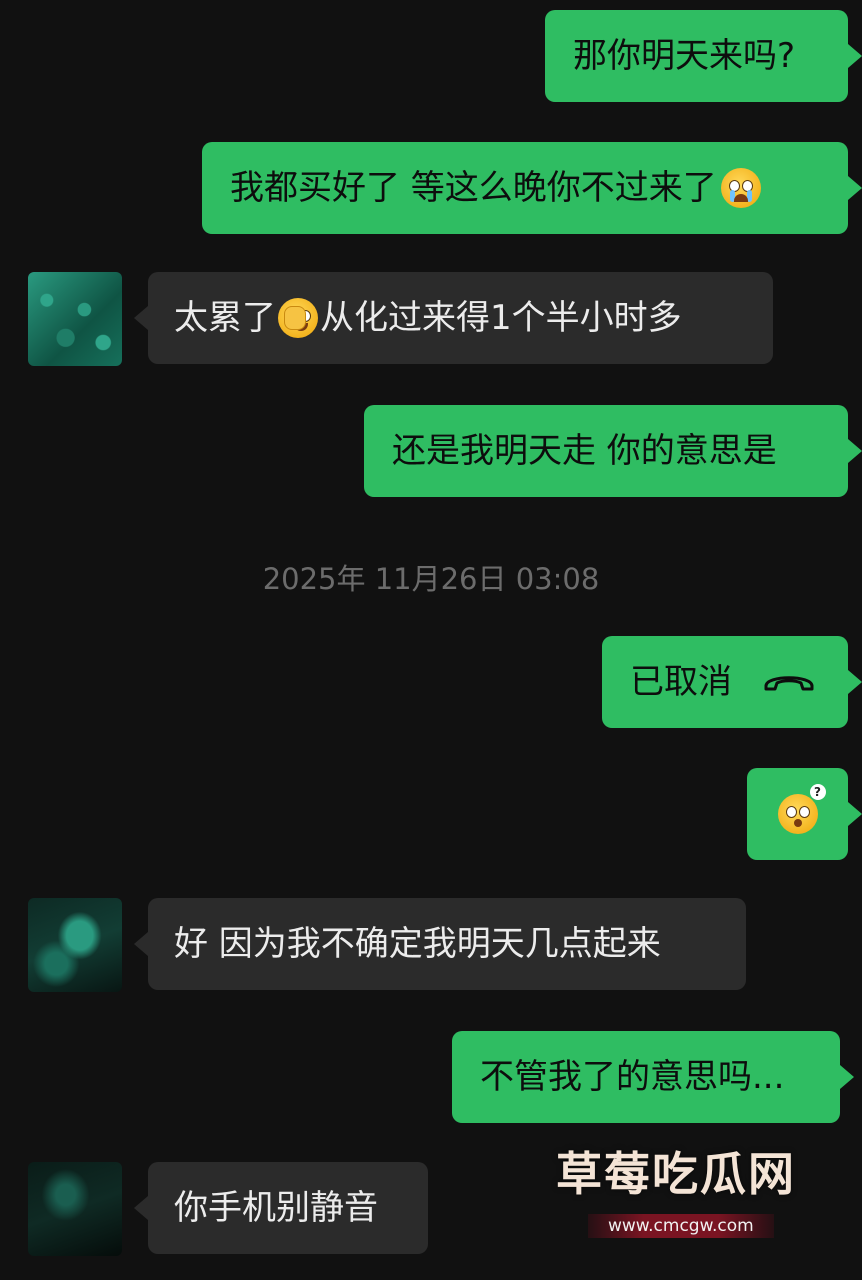 Image resolution: width=862 pixels, height=1280 pixels. I want to click on watermark-url: www.cmcgw.com, so click(681, 1226).